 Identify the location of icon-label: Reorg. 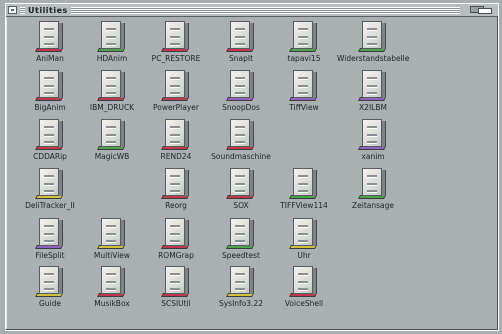
(176, 205).